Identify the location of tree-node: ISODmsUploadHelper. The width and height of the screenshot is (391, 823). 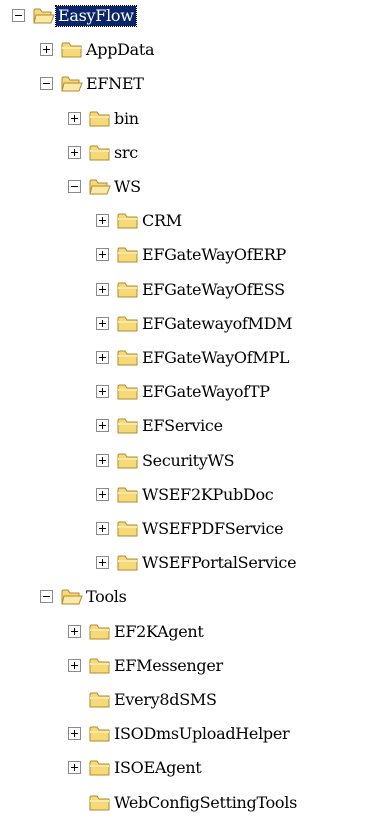
(195, 734).